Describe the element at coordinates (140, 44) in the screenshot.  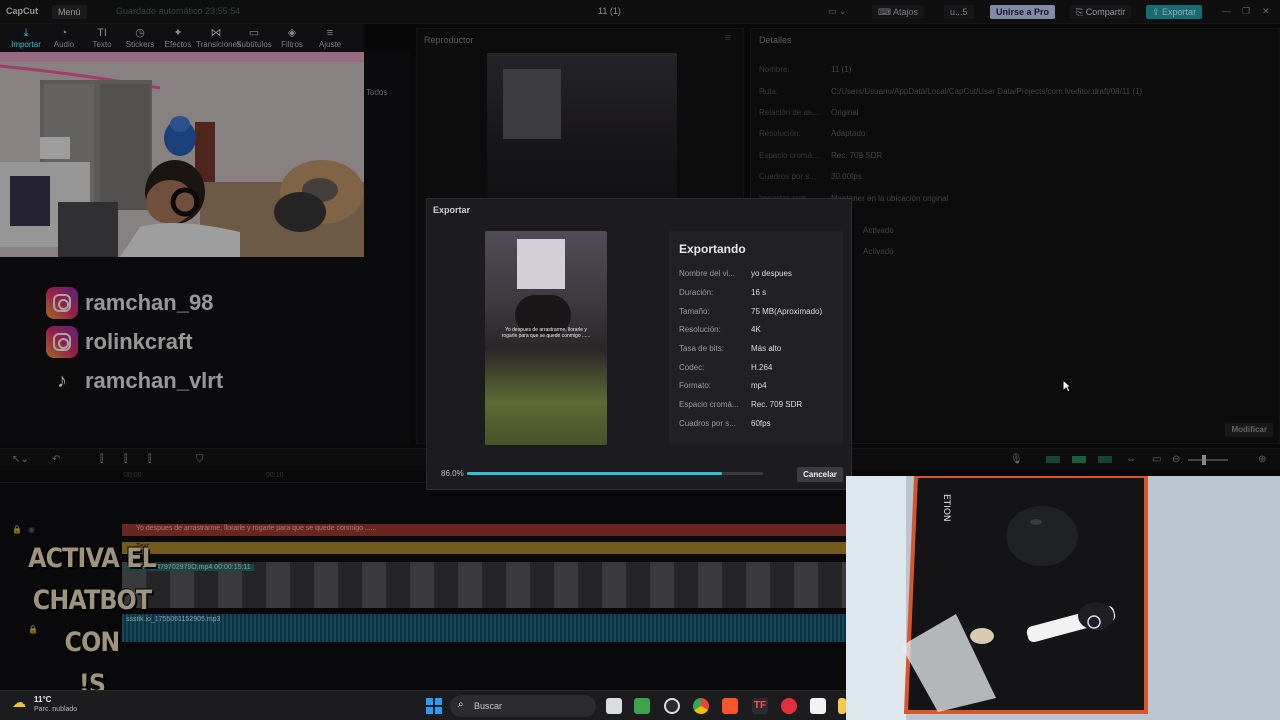
I see `tab-label: Stickers` at that location.